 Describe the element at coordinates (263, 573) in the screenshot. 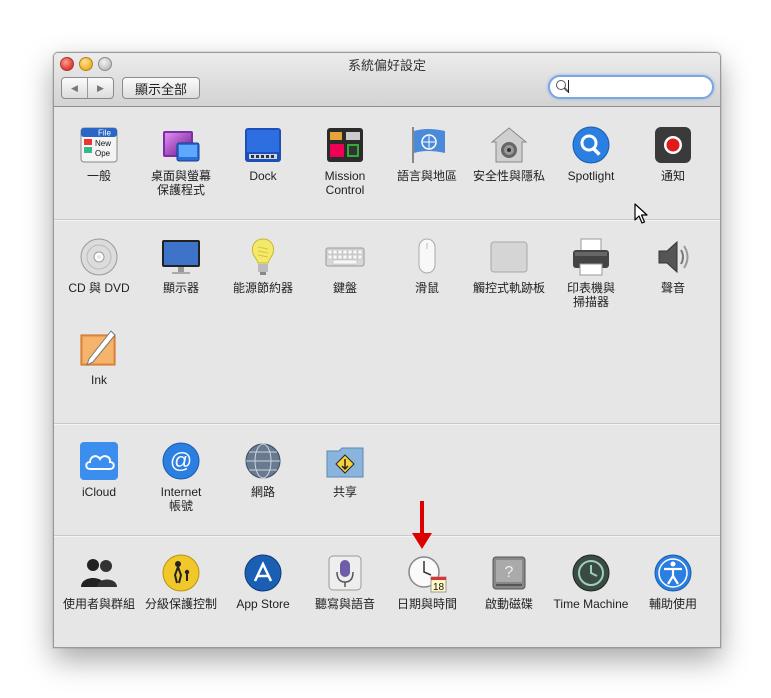

I see `app-store-icon` at that location.